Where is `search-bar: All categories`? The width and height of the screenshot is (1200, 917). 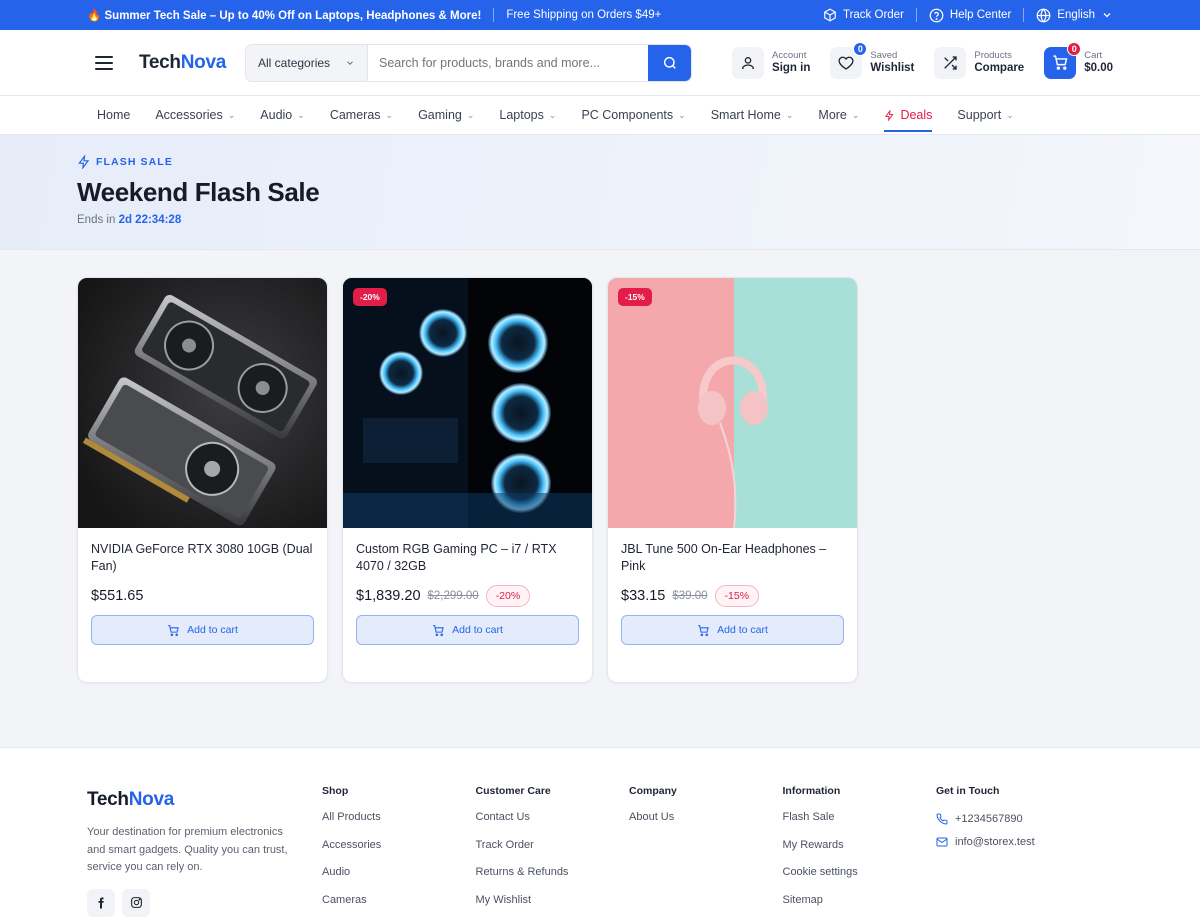
search-bar: All categories is located at coordinates (469, 62).